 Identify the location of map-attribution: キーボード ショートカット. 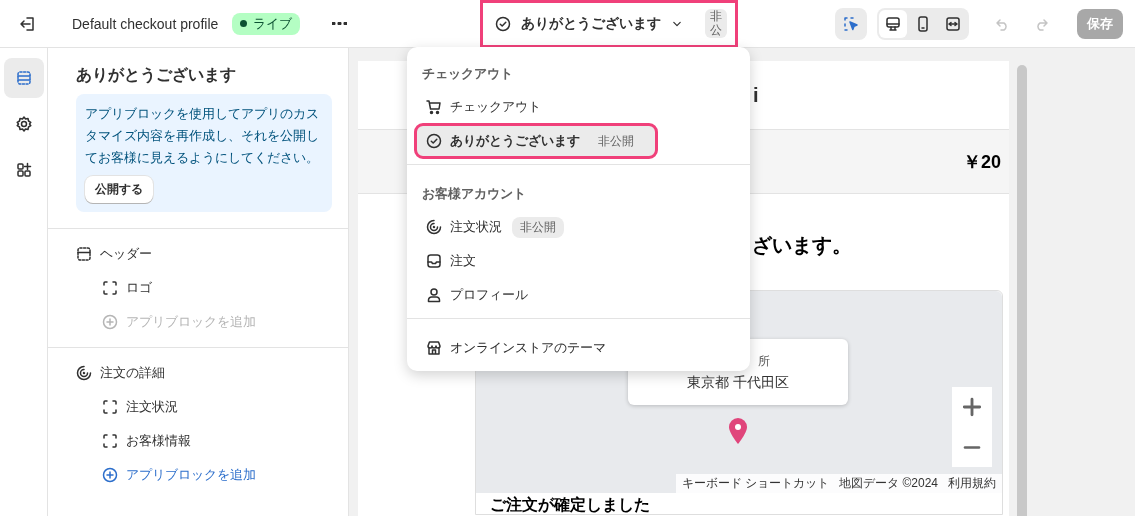
(755, 483).